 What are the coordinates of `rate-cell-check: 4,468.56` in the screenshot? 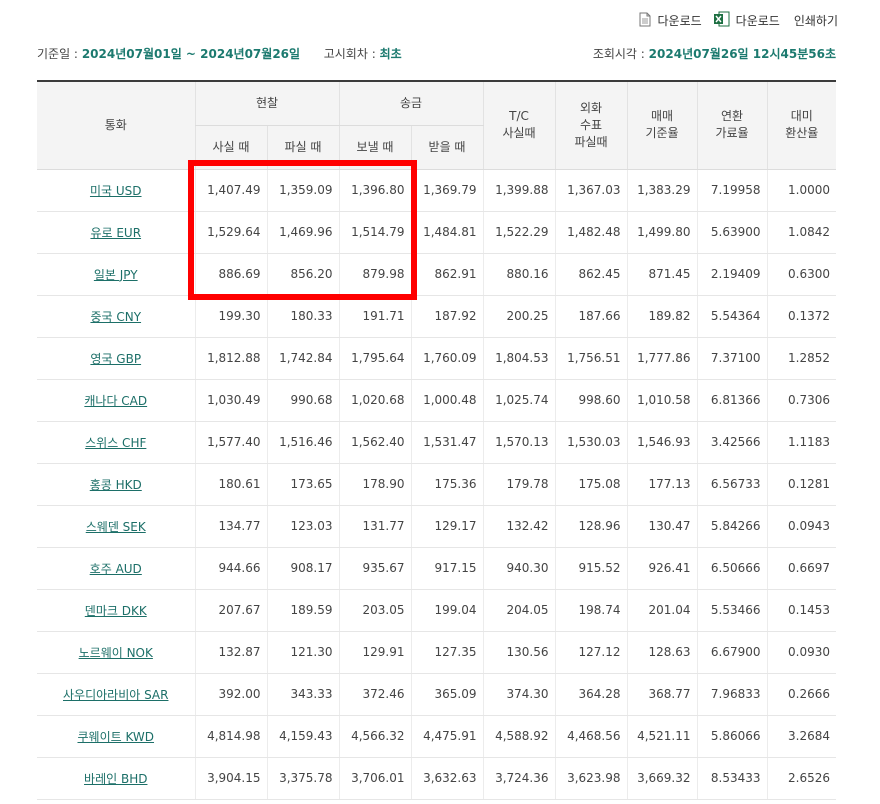 It's located at (590, 736).